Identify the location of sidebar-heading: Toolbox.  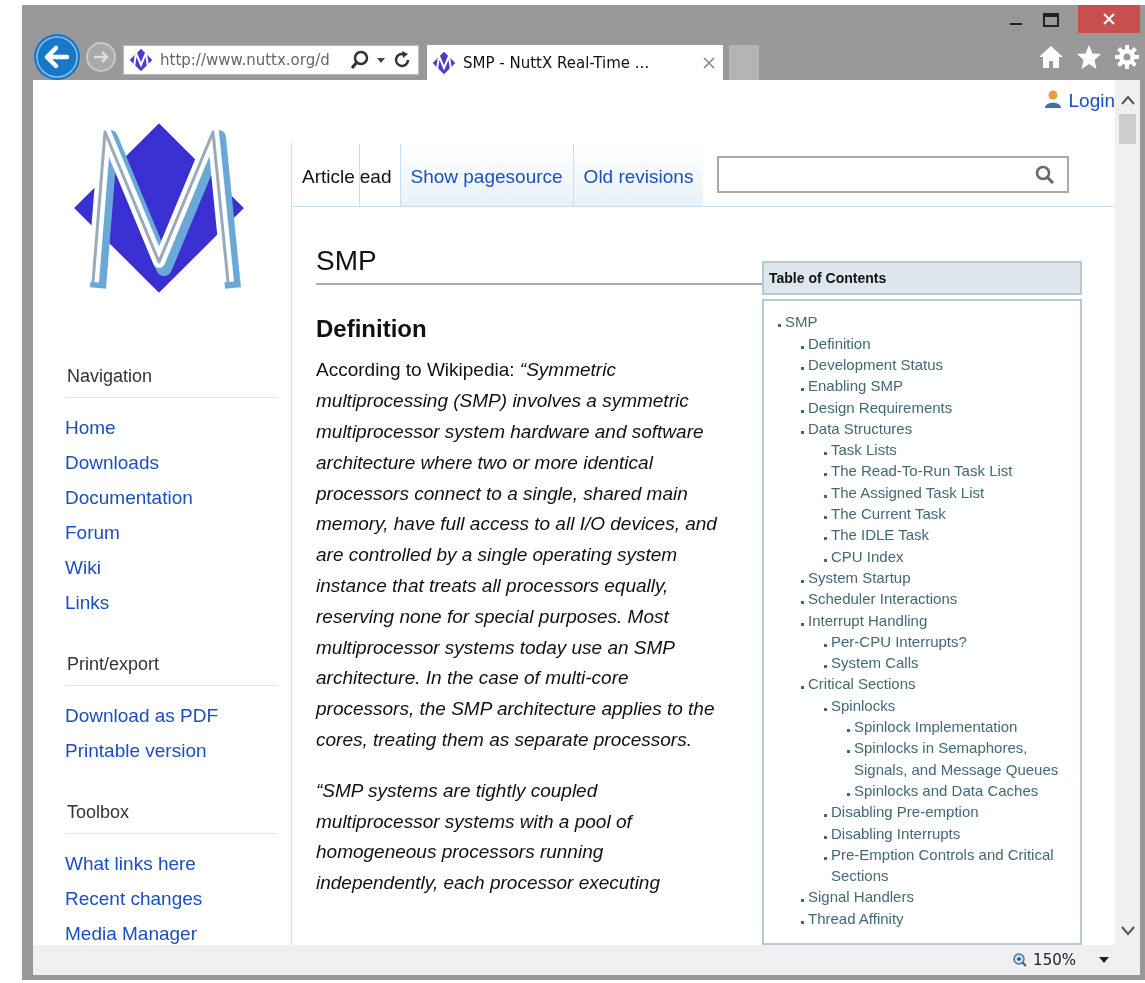
(171, 818).